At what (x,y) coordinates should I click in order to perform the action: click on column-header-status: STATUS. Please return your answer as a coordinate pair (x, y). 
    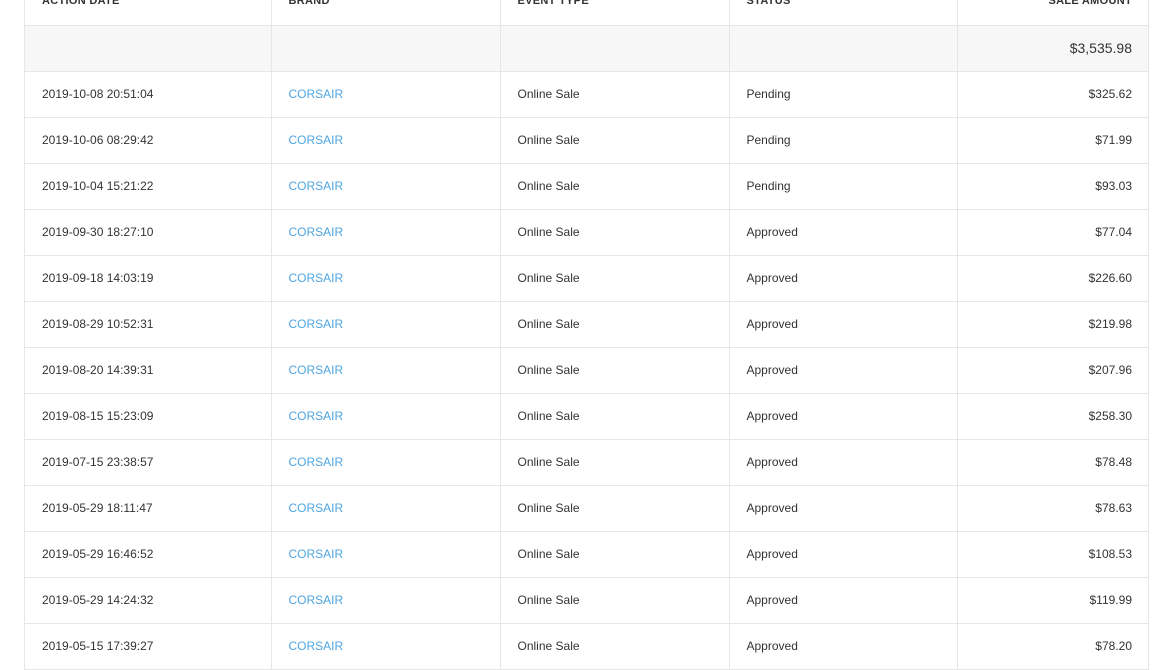
    Looking at the image, I should click on (843, 13).